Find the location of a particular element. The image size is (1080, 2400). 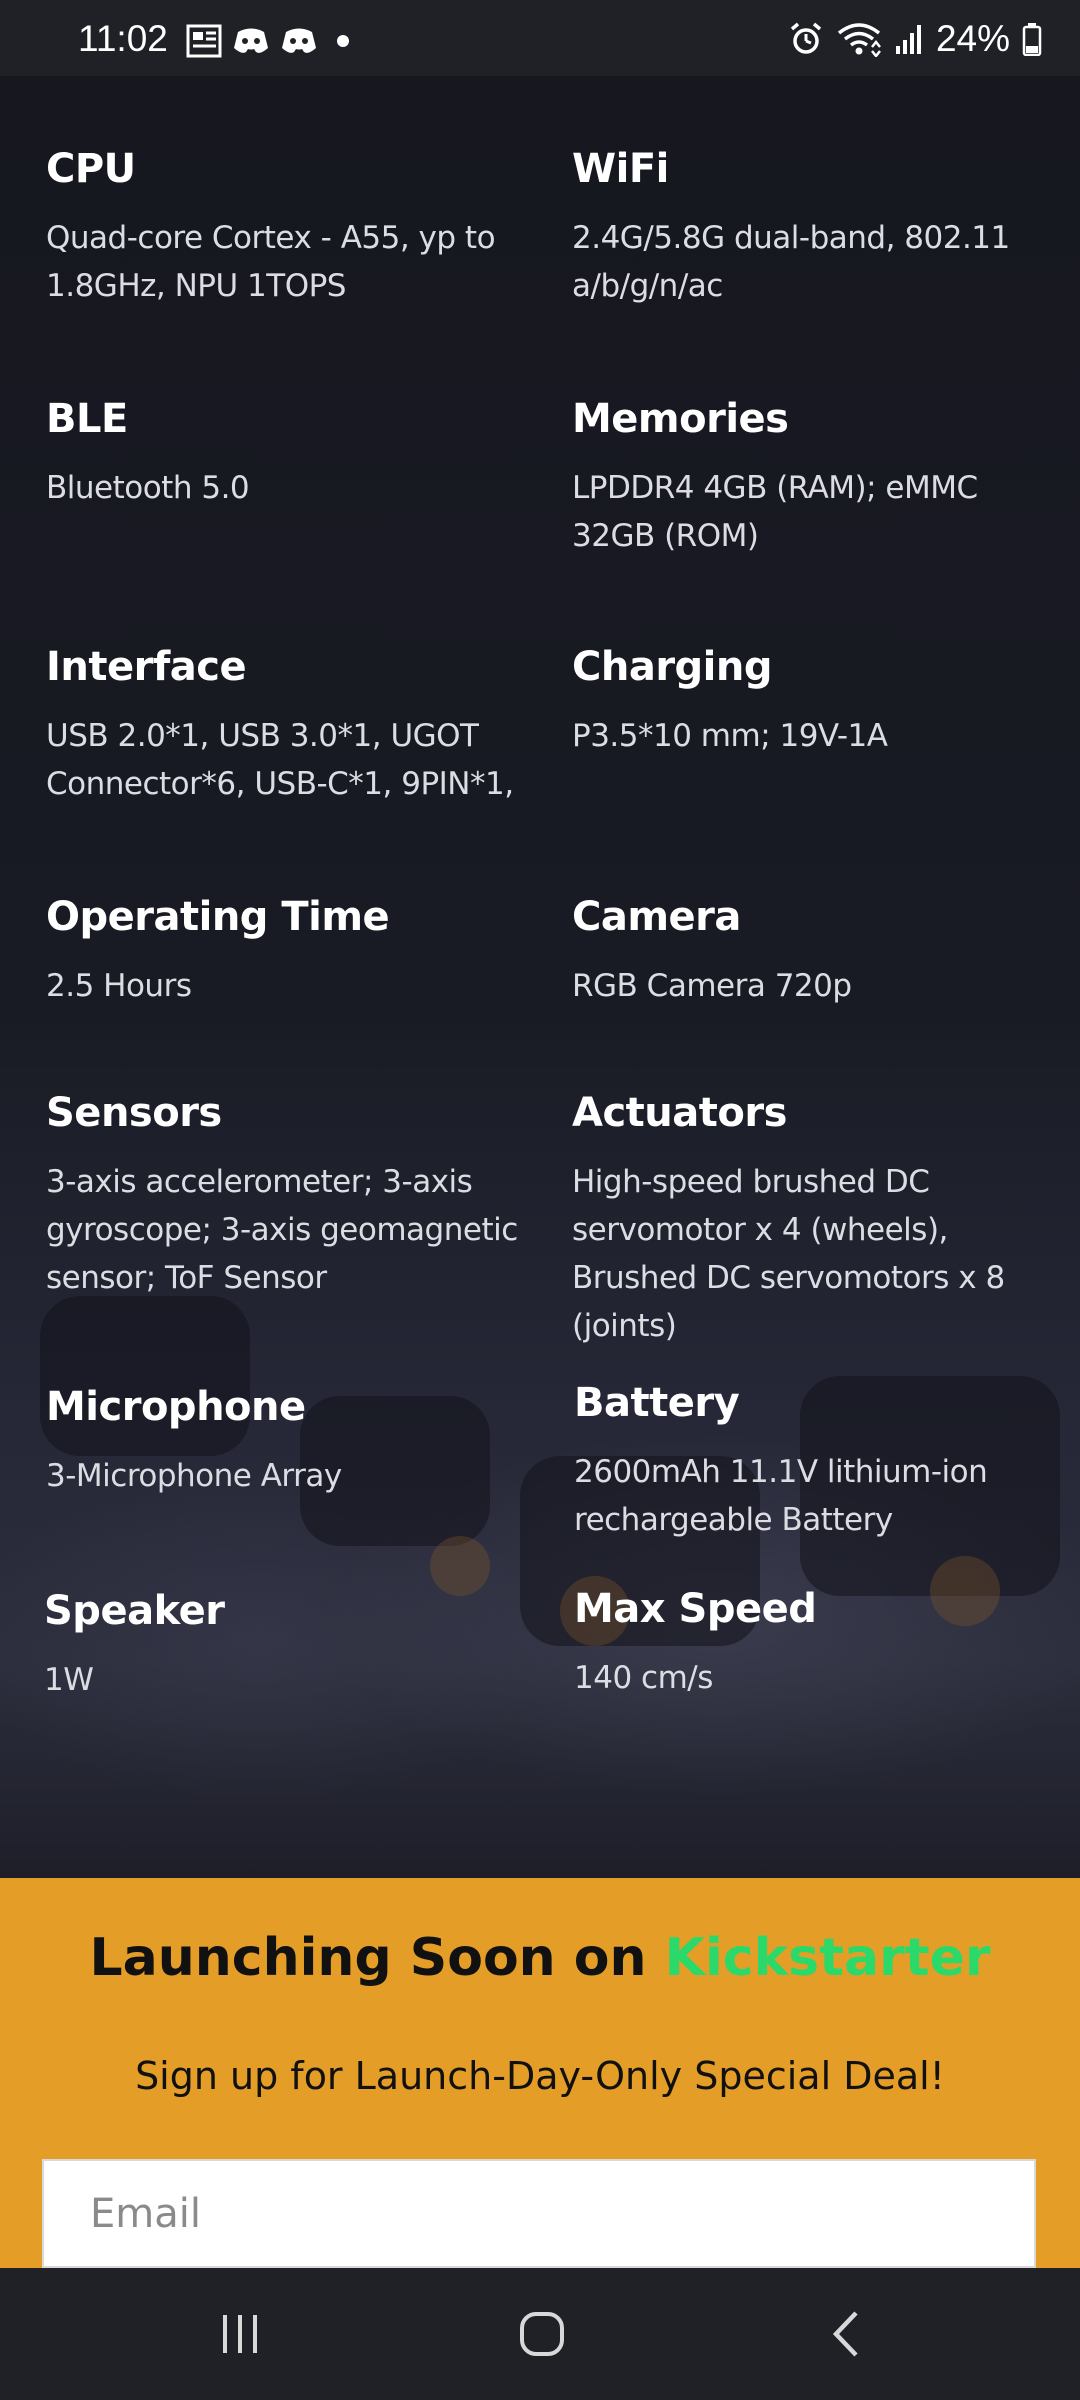

signup-title-prefix: Launching Soon on is located at coordinates (377, 1958).